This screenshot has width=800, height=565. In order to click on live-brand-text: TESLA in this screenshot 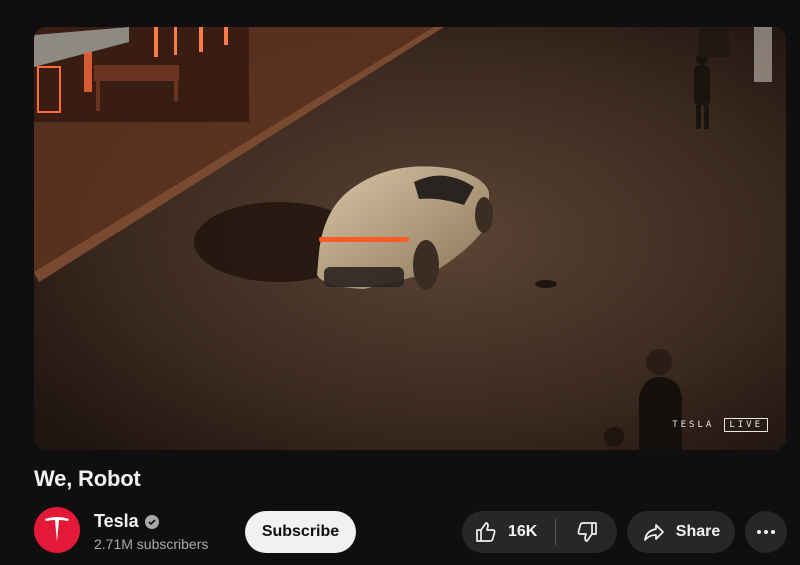, I will do `click(693, 425)`.